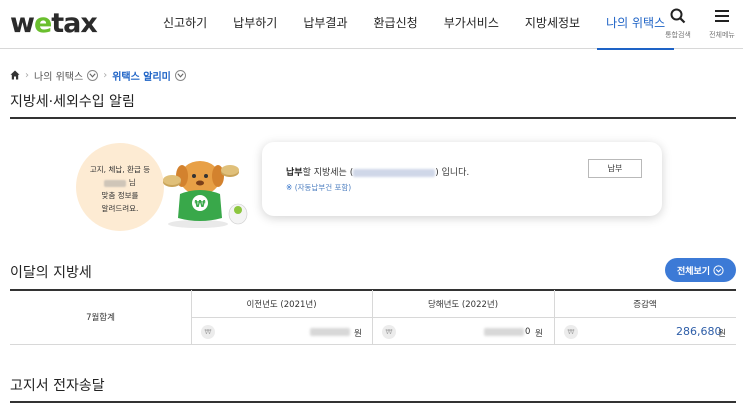 This screenshot has width=743, height=404. What do you see at coordinates (722, 16) in the screenshot?
I see `hamburger-icon` at bounding box center [722, 16].